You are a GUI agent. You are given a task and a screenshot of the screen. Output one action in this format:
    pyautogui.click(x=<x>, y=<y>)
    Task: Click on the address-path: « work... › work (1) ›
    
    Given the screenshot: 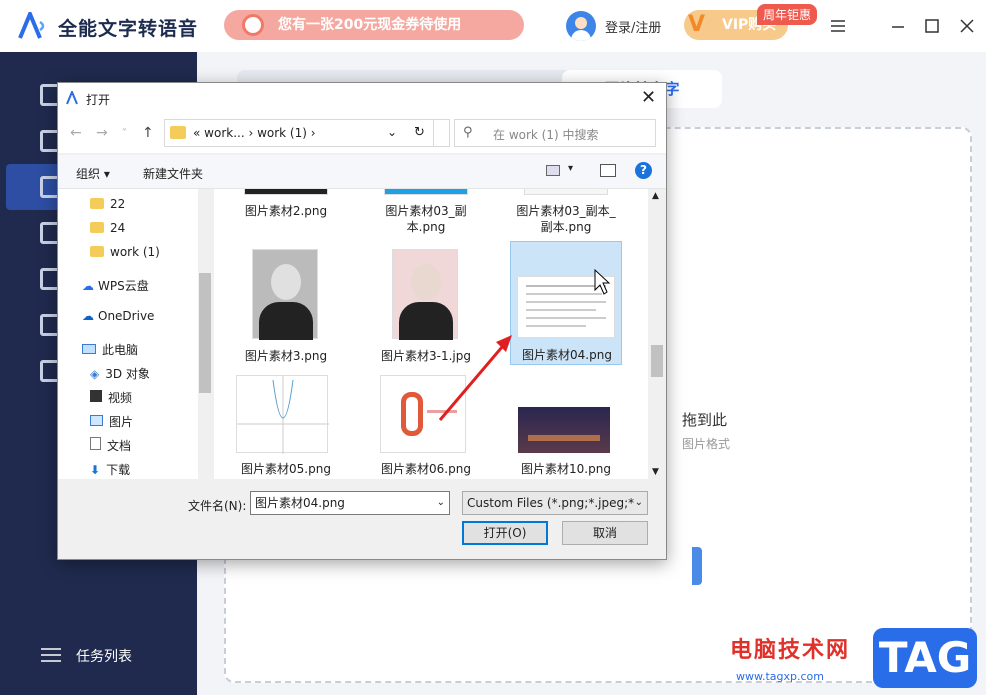 What is the action you would take?
    pyautogui.click(x=254, y=133)
    